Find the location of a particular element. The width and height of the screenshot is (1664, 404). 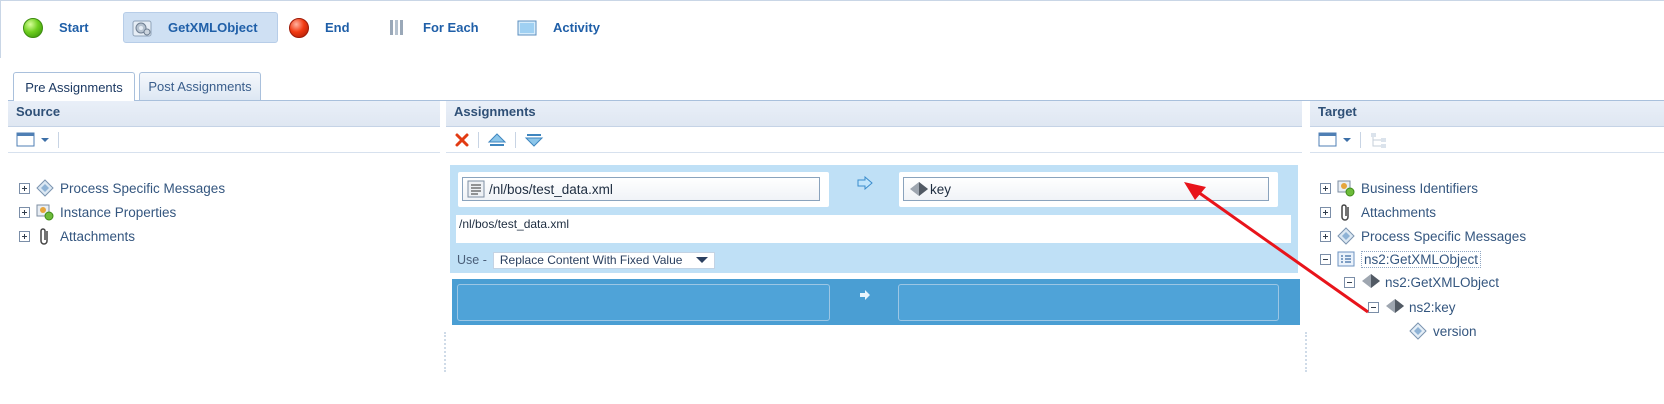

toolbar-start: Start is located at coordinates (56, 27).